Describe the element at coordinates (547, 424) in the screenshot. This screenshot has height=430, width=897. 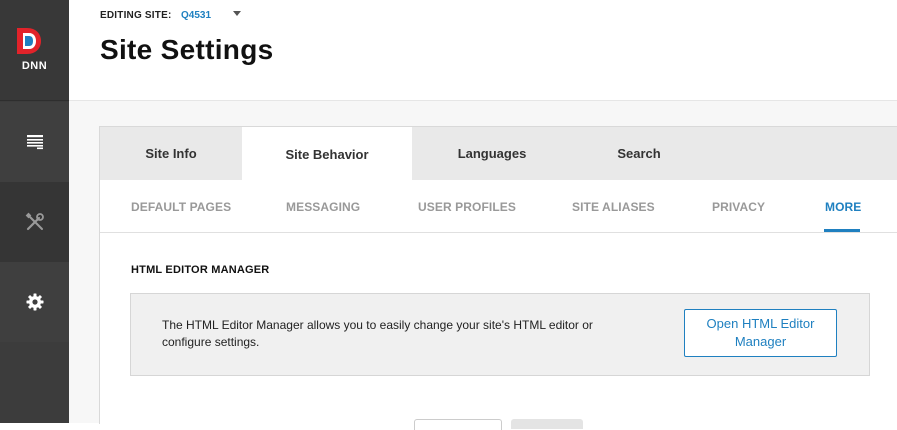
I see `save-button` at that location.